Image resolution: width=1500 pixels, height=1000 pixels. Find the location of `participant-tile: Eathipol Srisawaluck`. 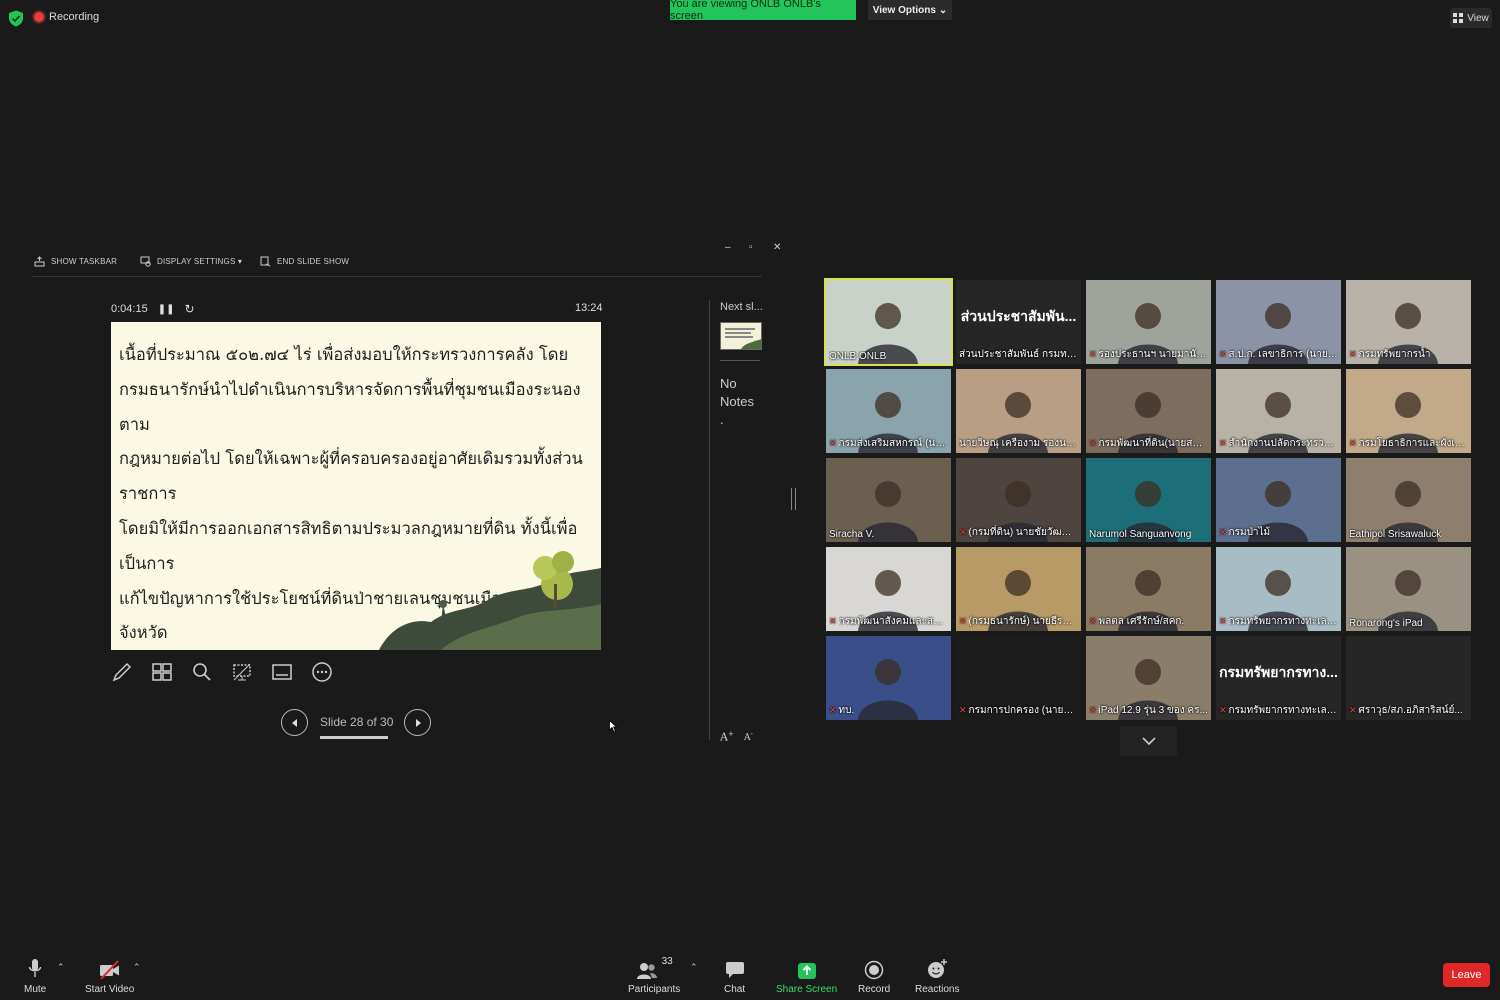

participant-tile: Eathipol Srisawaluck is located at coordinates (1408, 500).